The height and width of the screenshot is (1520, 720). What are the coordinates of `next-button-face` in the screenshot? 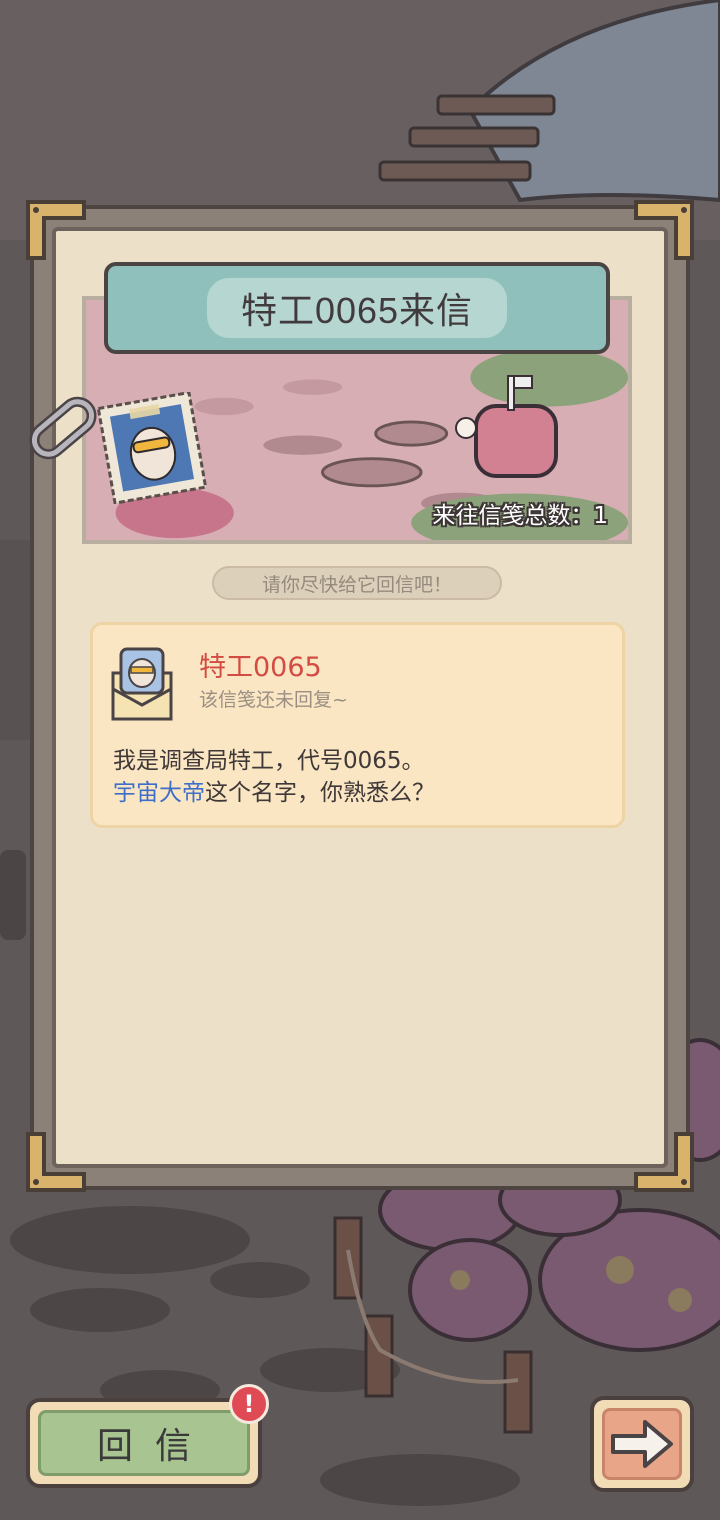 It's located at (642, 1444).